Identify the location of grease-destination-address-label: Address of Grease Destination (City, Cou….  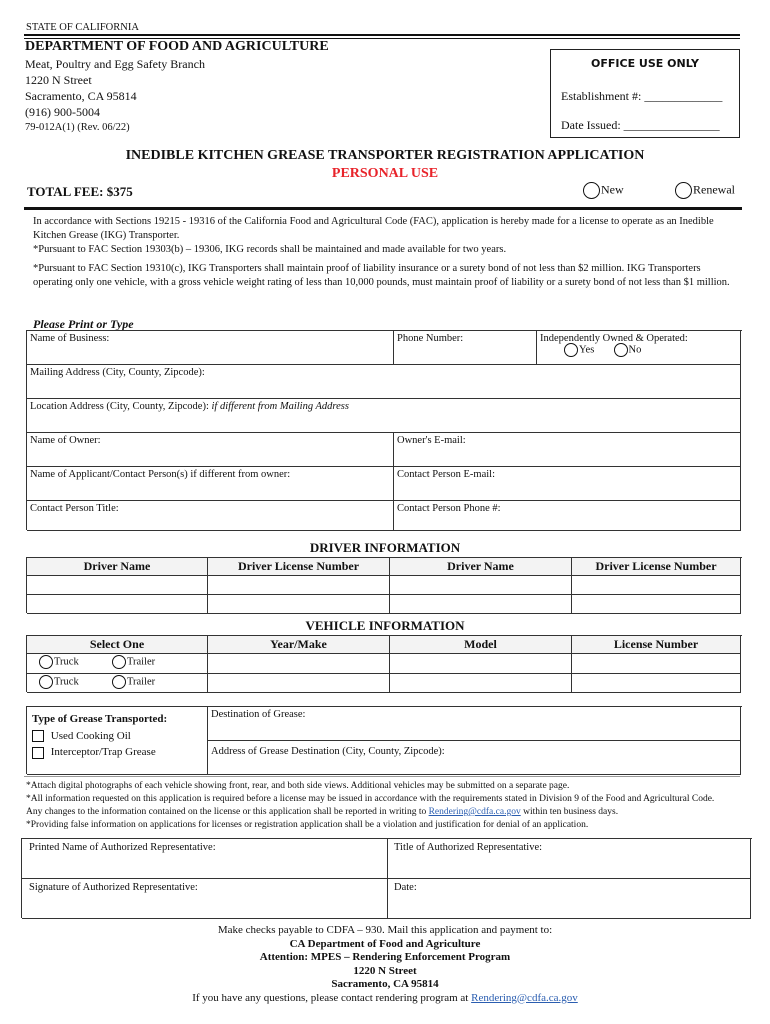
(328, 751).